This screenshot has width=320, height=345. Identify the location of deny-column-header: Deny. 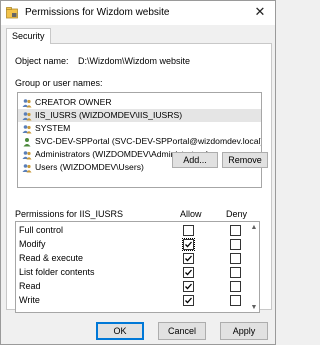
(237, 214).